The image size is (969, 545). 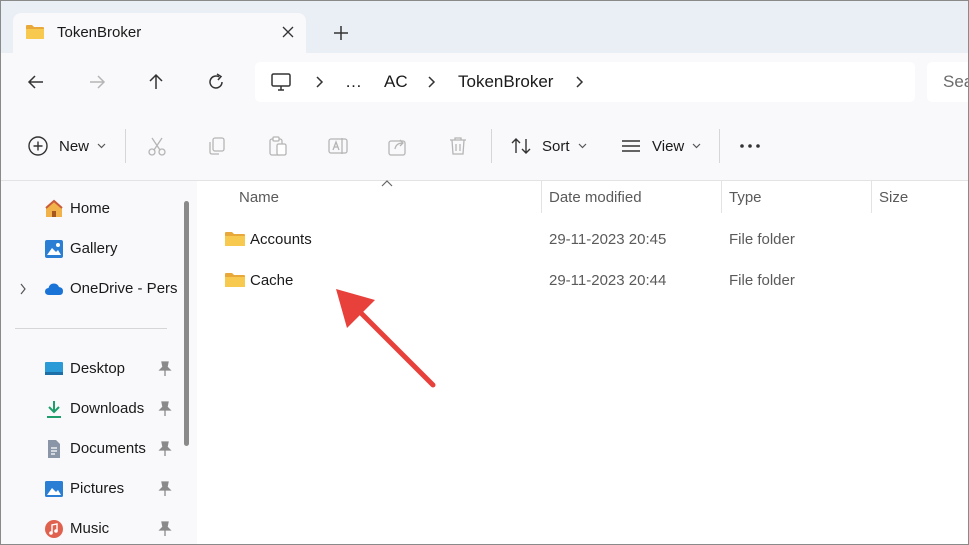 I want to click on file-name: Accounts, so click(x=281, y=239).